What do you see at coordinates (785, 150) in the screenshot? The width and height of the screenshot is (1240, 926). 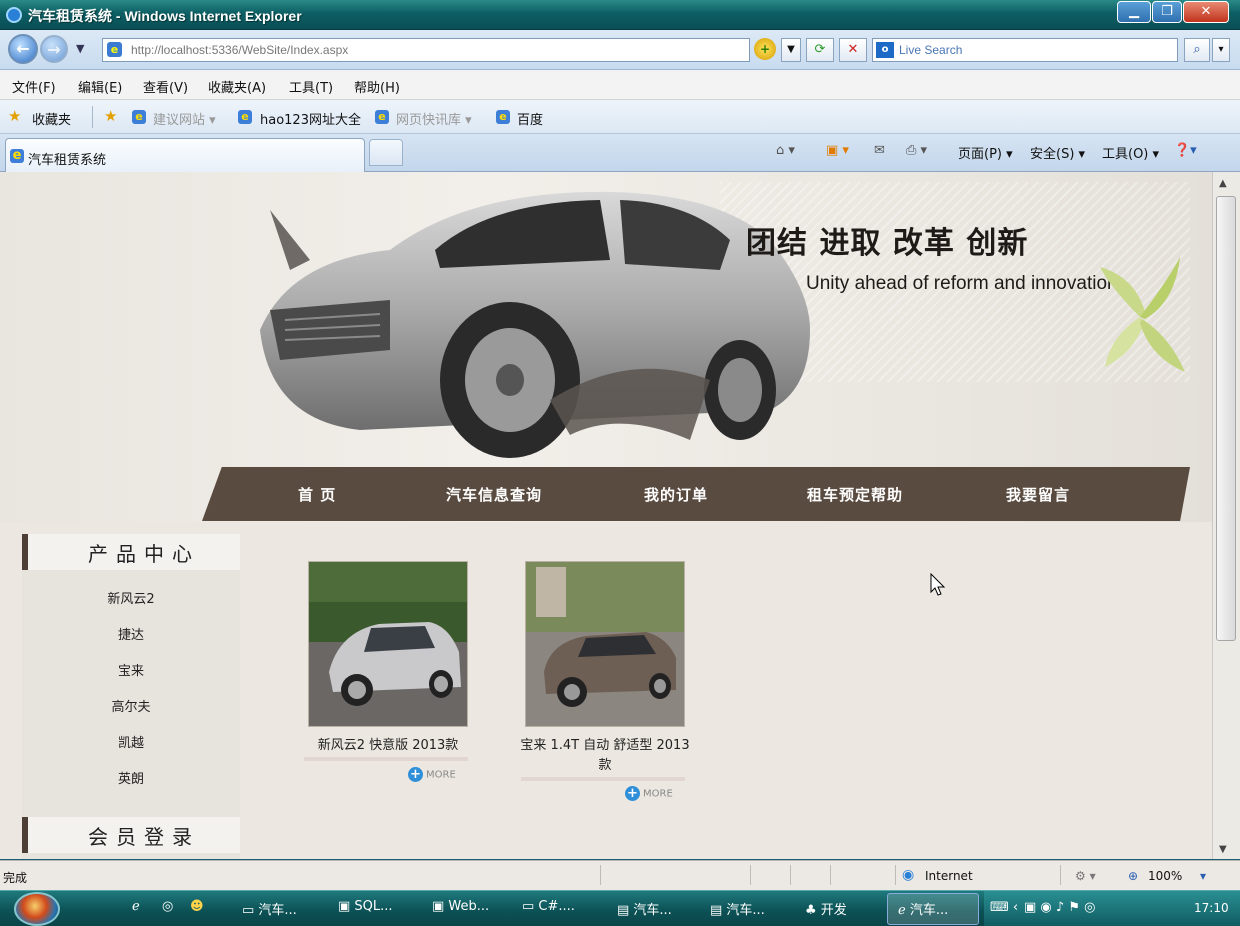 I see `home-icon: ⌂ ▾` at bounding box center [785, 150].